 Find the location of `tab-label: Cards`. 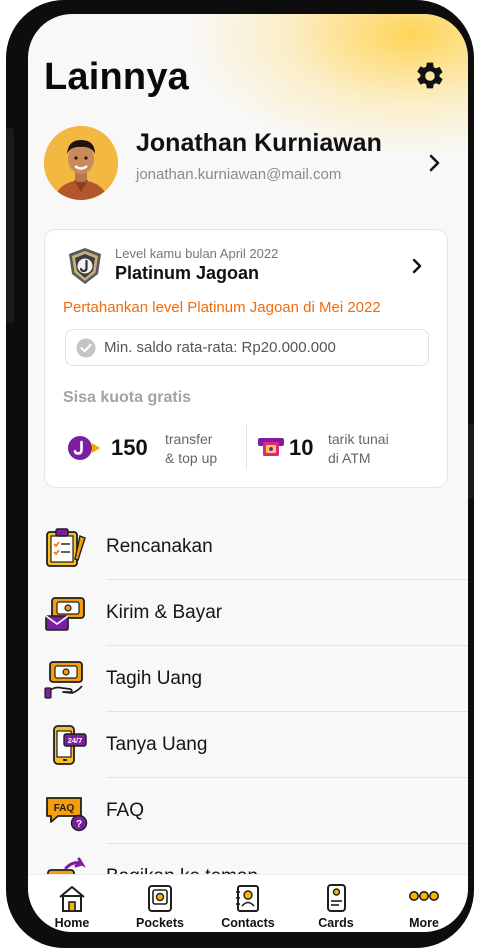

tab-label: Cards is located at coordinates (336, 923).